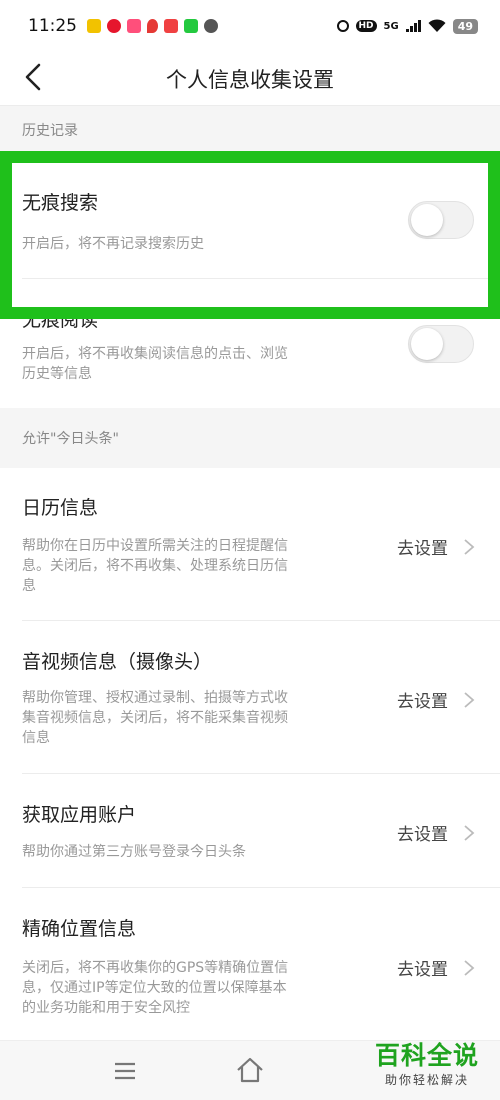  I want to click on page-title: 个人信息收集设置, so click(250, 80).